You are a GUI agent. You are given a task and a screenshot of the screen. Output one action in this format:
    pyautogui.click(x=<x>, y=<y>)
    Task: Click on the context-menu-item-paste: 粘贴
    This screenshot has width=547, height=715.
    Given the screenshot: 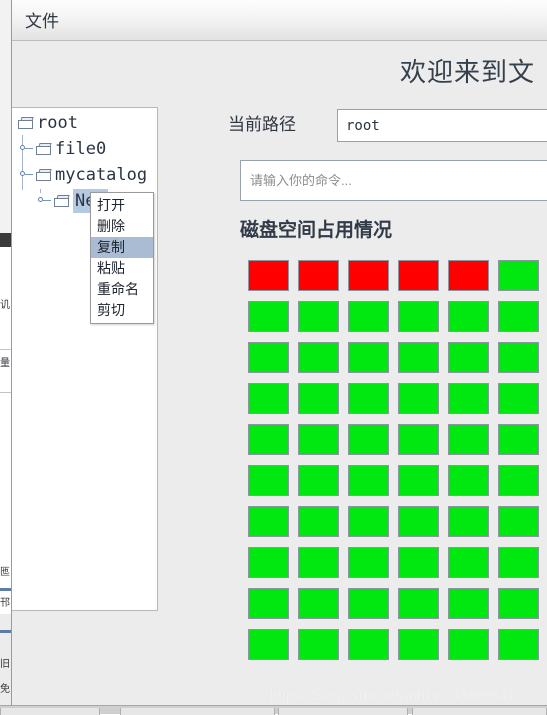 What is the action you would take?
    pyautogui.click(x=122, y=268)
    